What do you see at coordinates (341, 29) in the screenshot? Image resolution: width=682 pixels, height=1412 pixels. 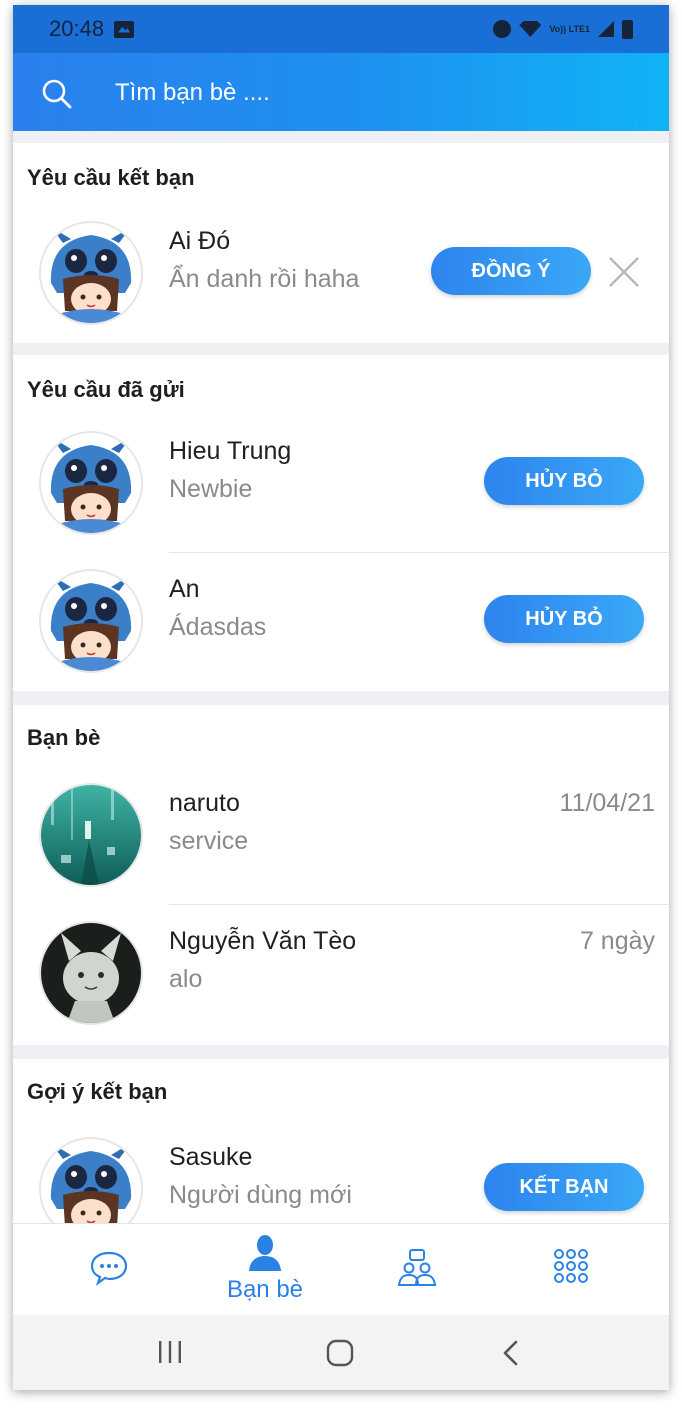 I see `status-bar: 20:48 Vo)) LTE1` at bounding box center [341, 29].